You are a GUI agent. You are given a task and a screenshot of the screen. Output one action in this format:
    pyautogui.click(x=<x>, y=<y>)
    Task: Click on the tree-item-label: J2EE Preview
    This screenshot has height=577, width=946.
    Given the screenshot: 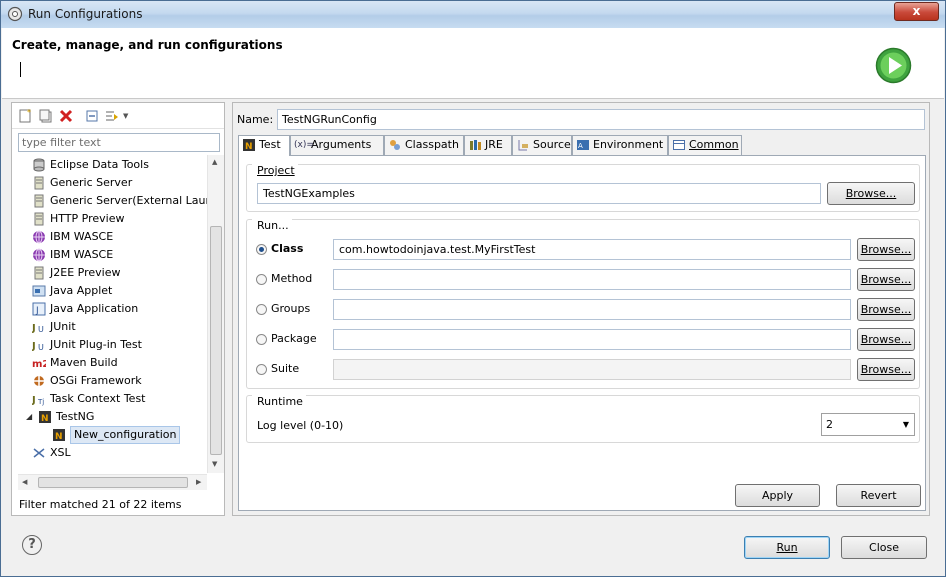 What is the action you would take?
    pyautogui.click(x=85, y=272)
    